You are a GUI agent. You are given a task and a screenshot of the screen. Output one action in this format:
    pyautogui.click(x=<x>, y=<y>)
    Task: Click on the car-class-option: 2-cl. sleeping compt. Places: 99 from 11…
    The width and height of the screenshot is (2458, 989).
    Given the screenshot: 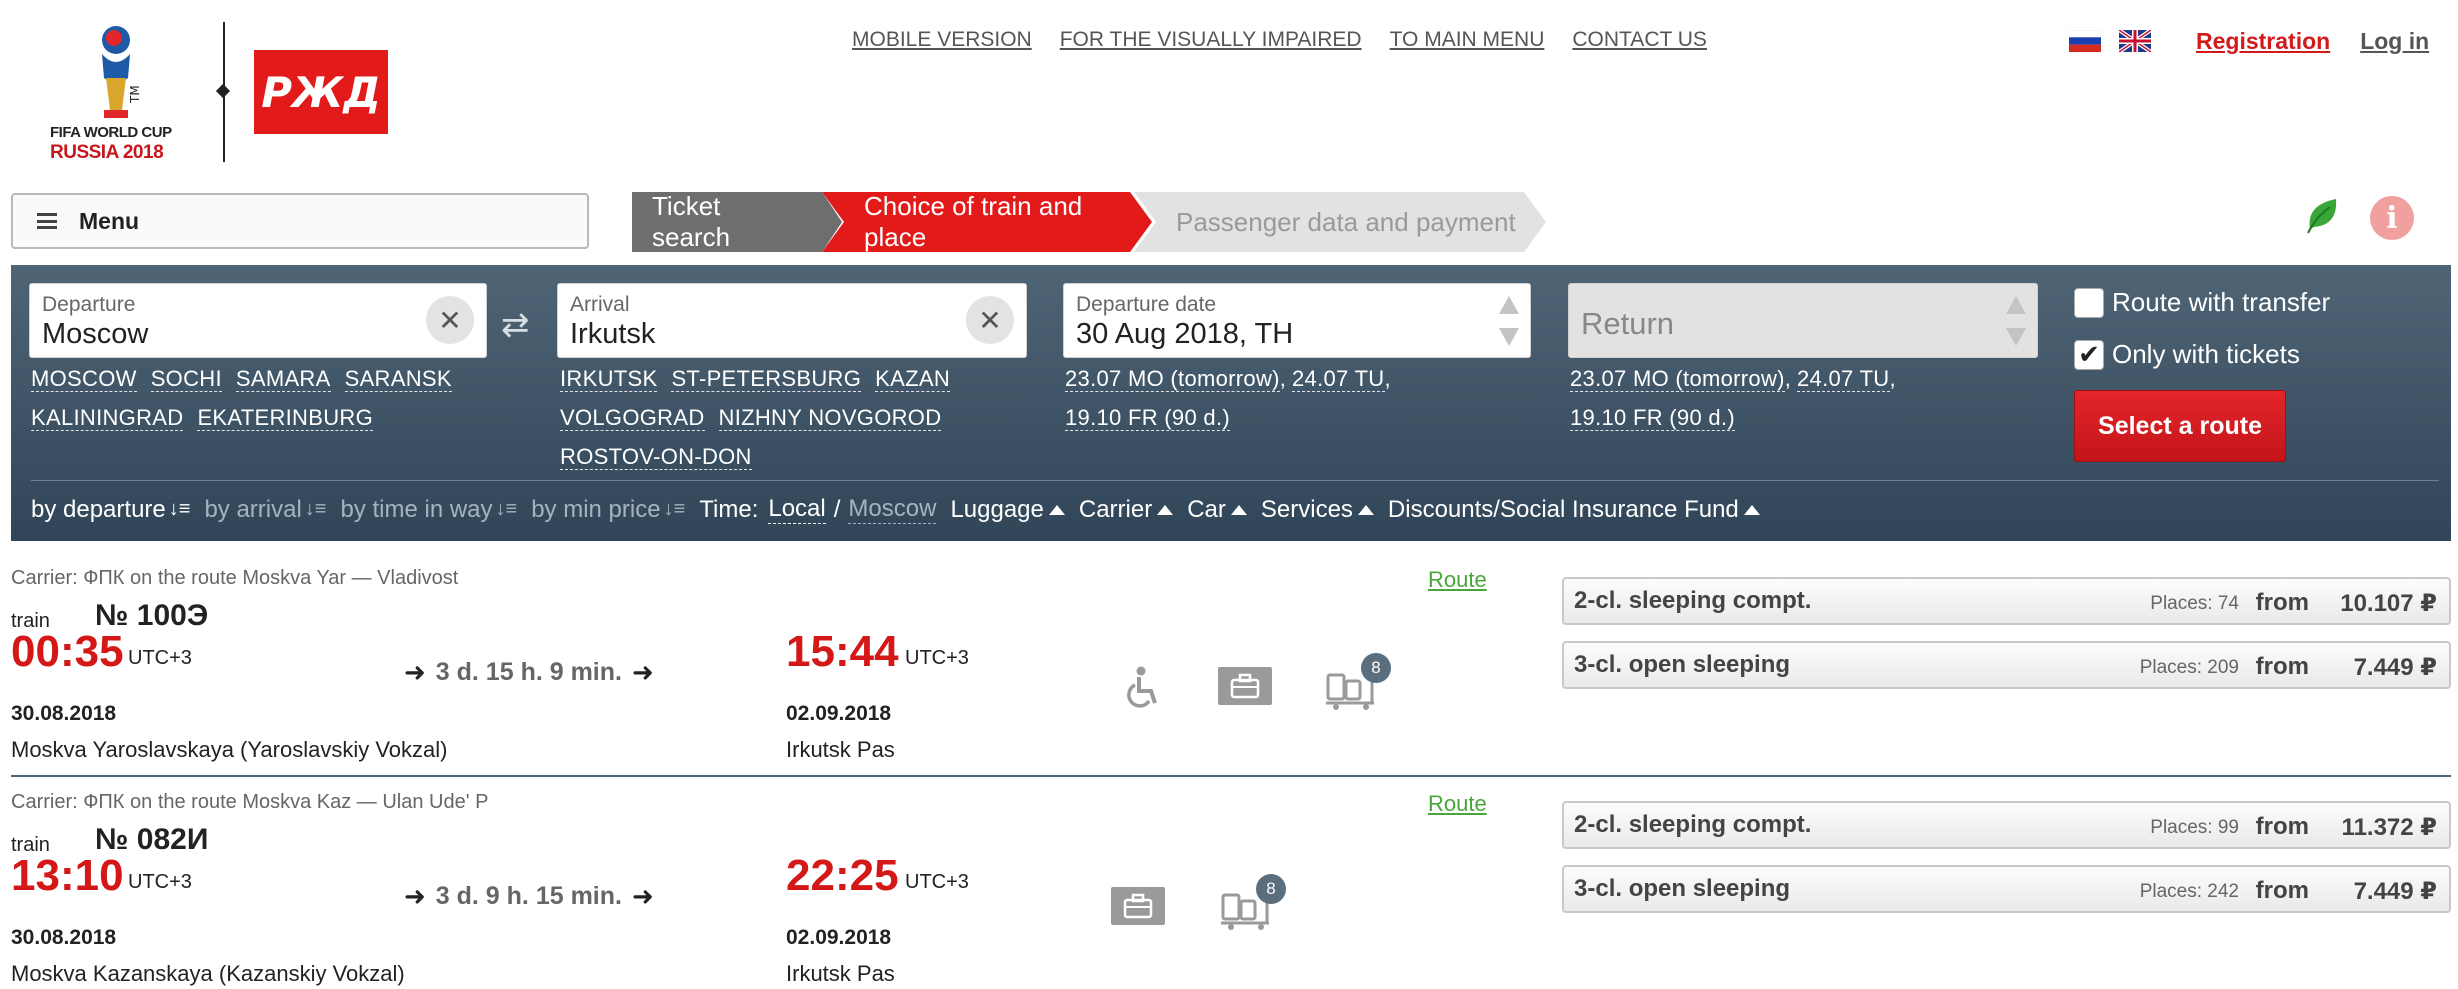 What is the action you would take?
    pyautogui.click(x=2006, y=825)
    